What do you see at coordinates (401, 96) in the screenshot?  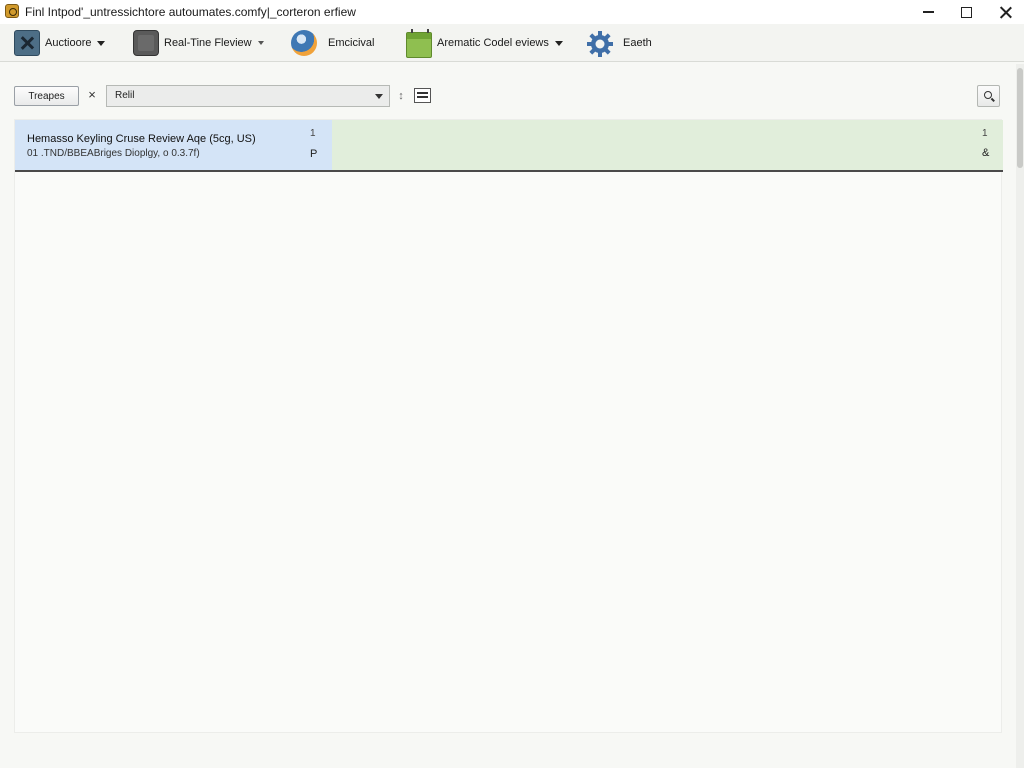 I see `sort-icon: ↕` at bounding box center [401, 96].